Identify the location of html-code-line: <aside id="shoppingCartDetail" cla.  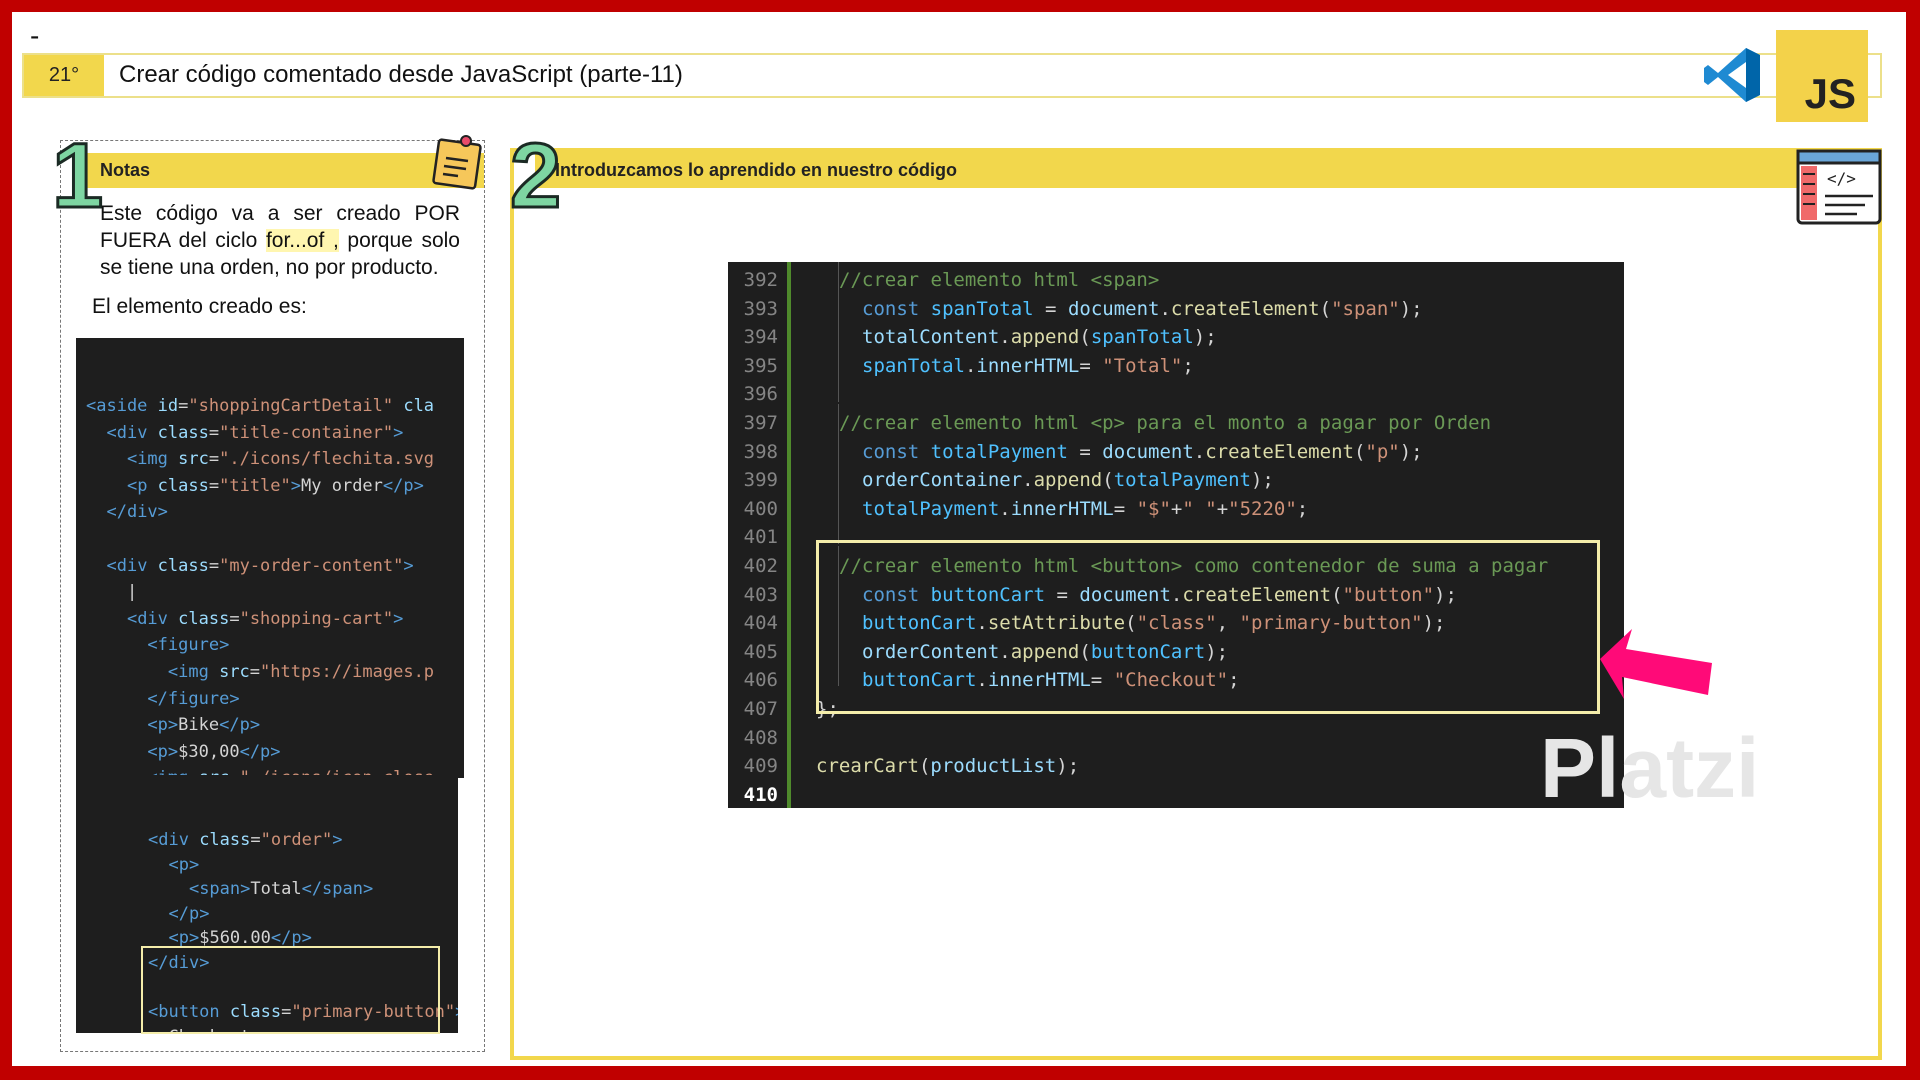
(260, 406).